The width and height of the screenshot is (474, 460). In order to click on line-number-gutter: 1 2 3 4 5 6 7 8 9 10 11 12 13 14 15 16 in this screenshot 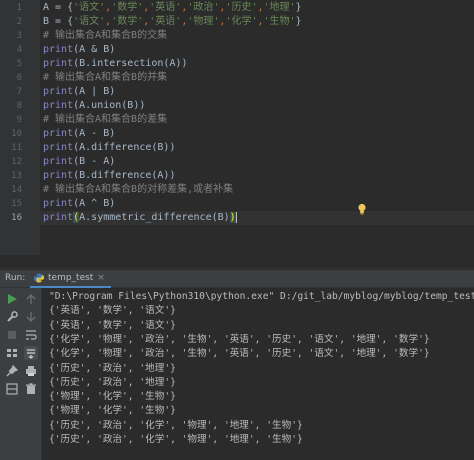, I will do `click(20, 127)`.